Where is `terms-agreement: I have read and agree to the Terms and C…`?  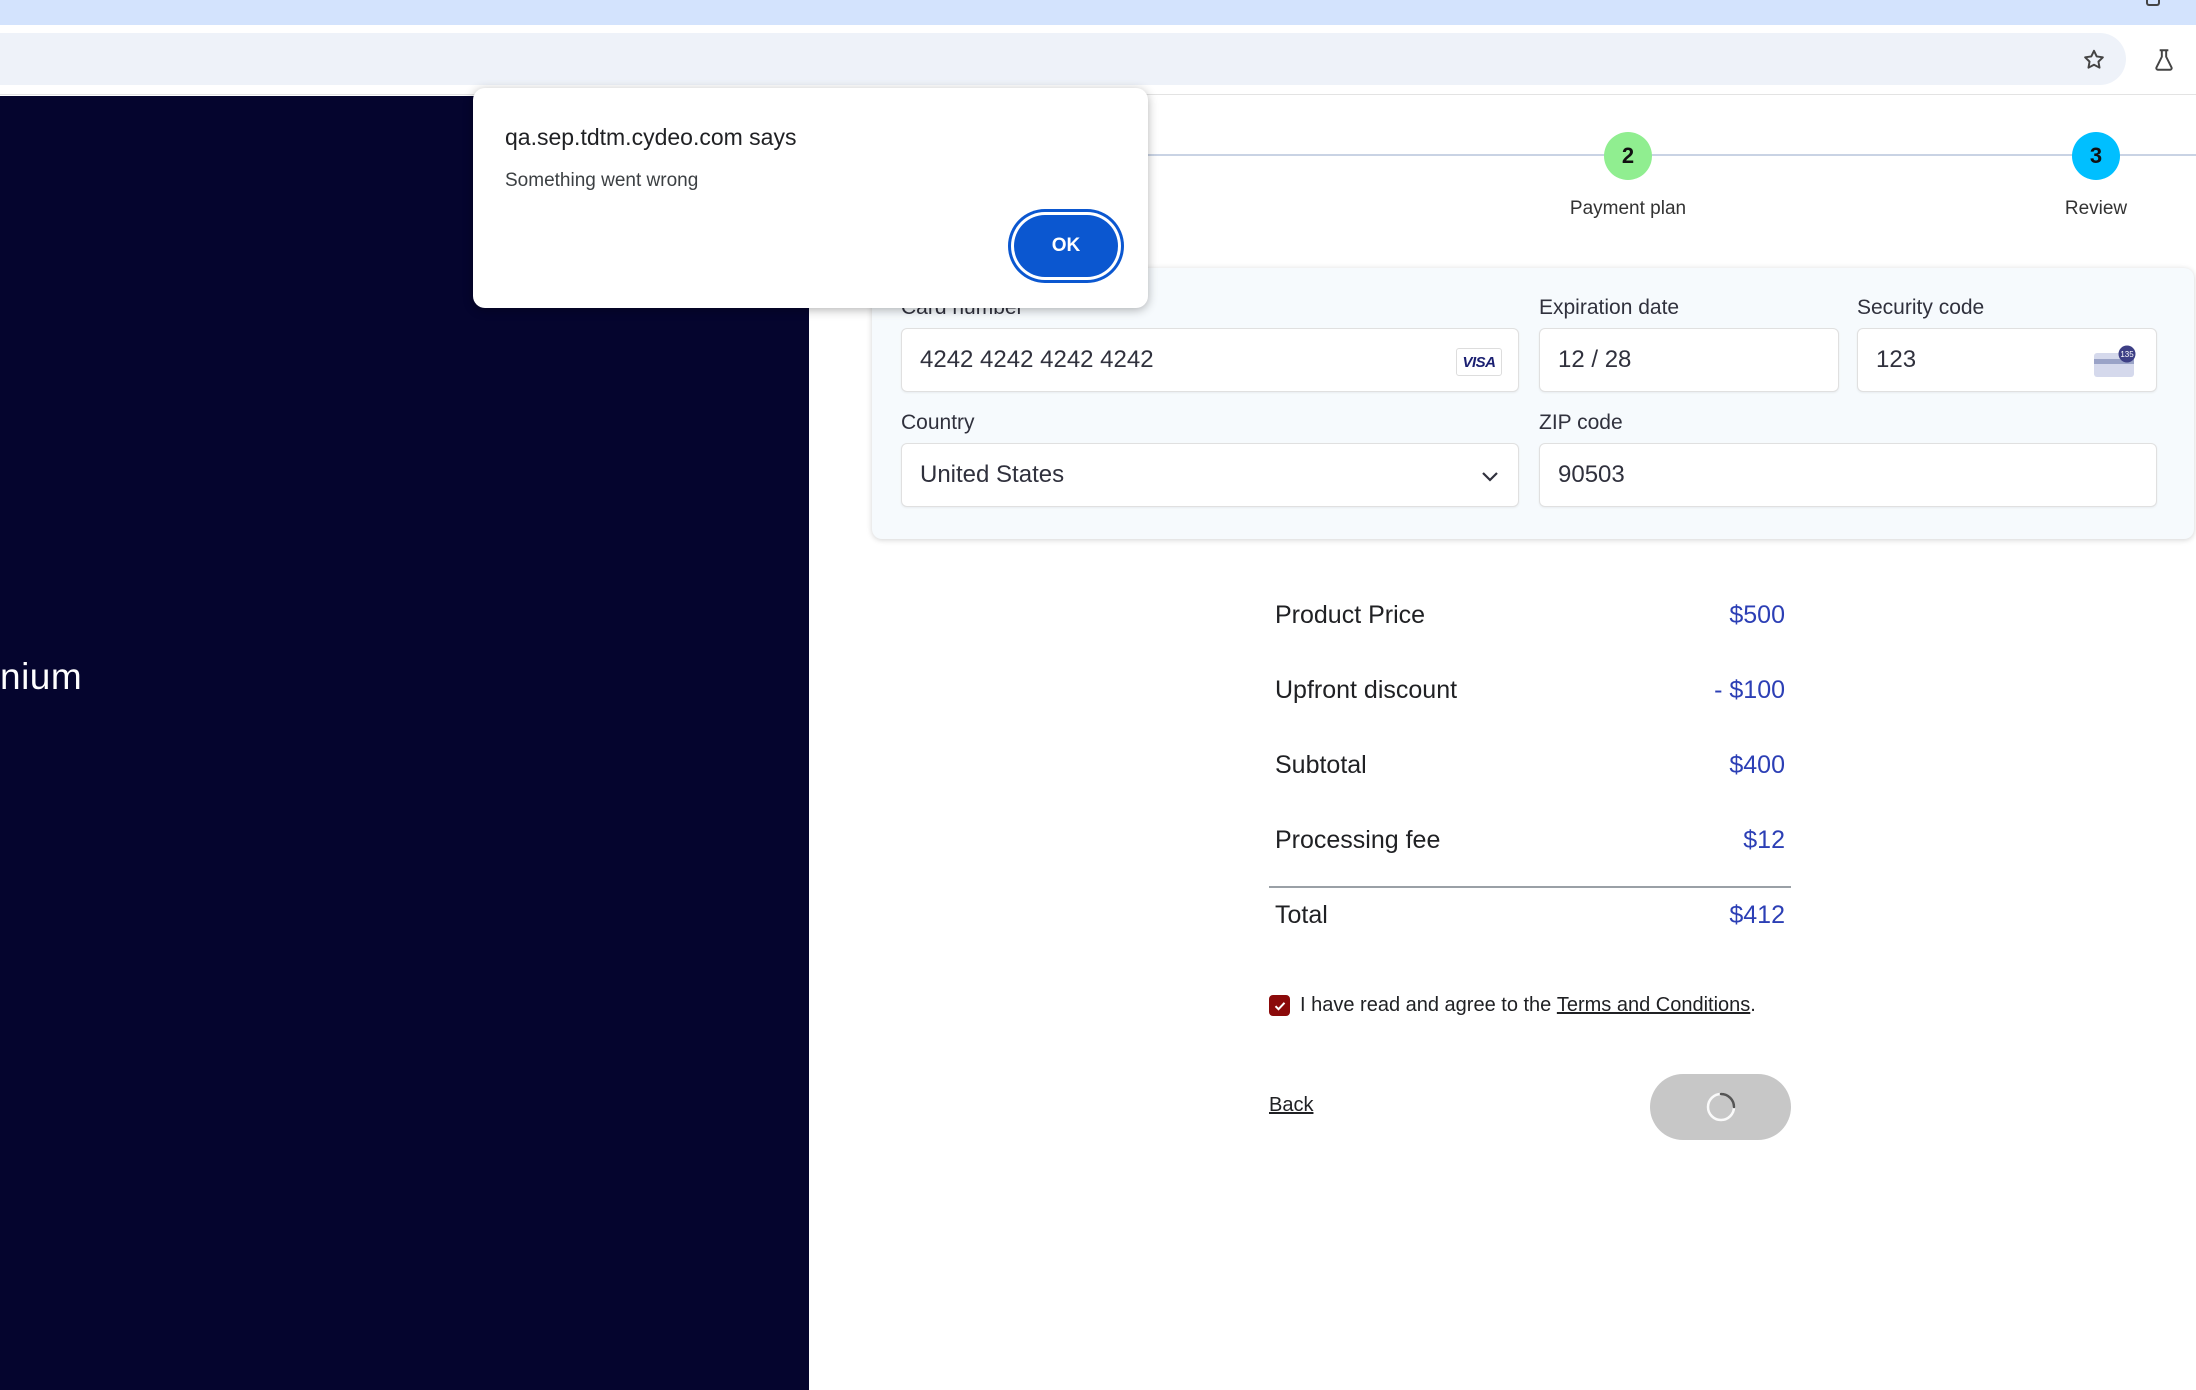 terms-agreement: I have read and agree to the Terms and C… is located at coordinates (1512, 1005).